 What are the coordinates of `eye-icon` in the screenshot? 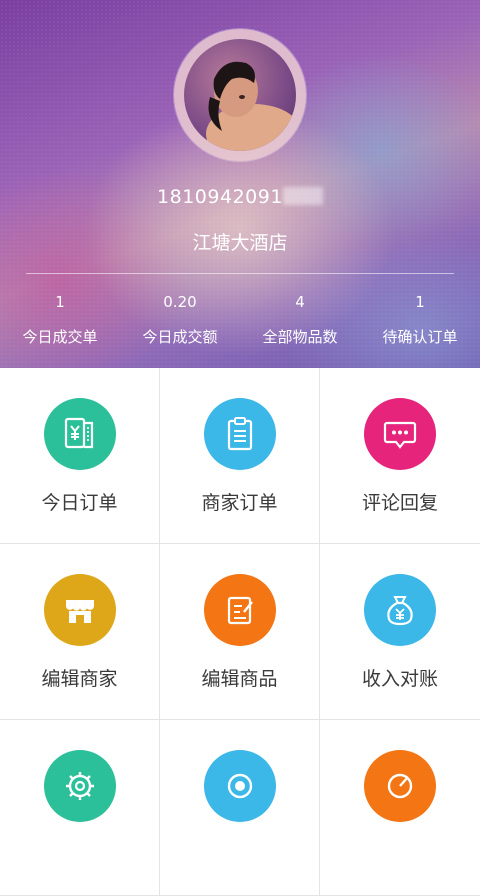 It's located at (240, 786).